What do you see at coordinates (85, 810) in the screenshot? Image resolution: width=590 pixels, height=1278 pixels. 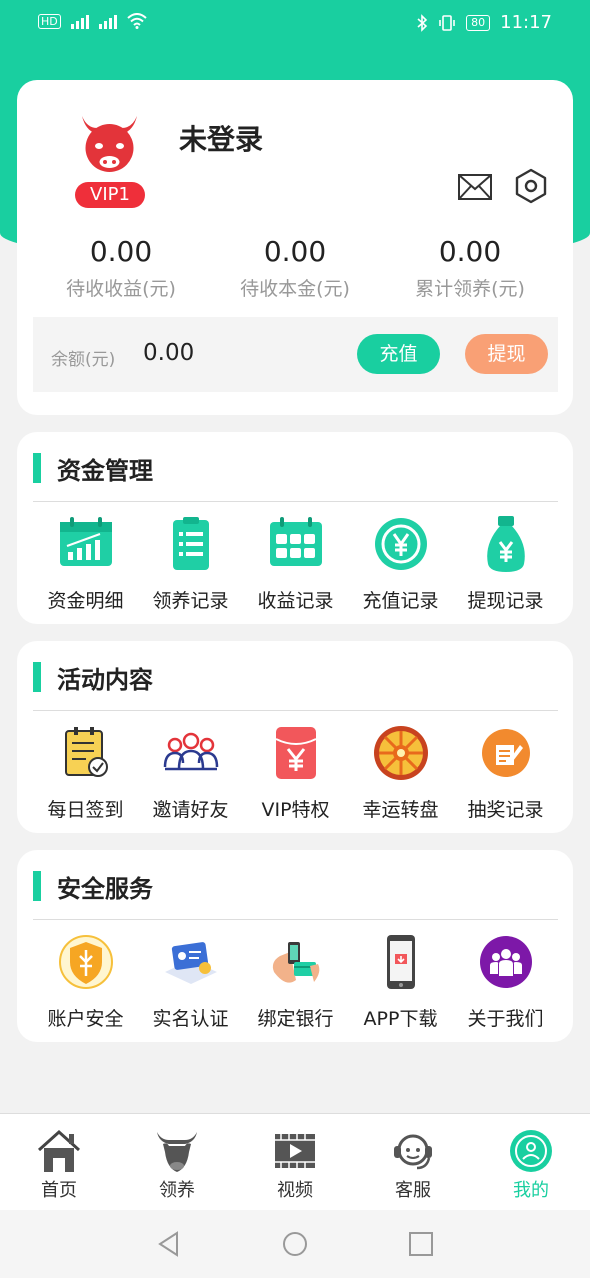 I see `menu-label: 每日签到` at bounding box center [85, 810].